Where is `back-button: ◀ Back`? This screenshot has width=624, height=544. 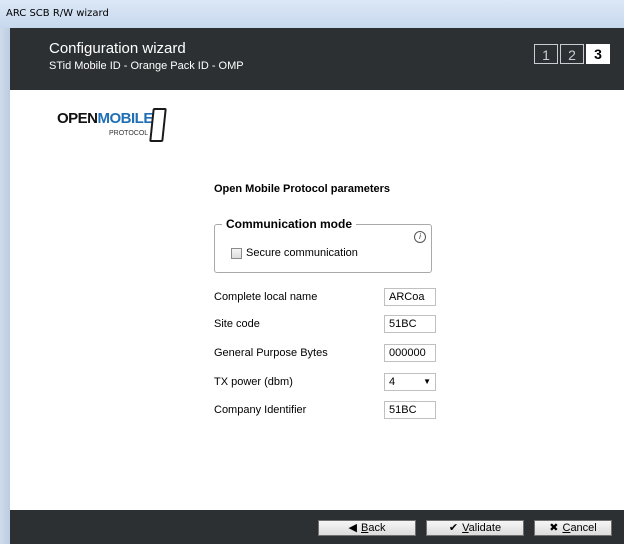
back-button: ◀ Back is located at coordinates (367, 528).